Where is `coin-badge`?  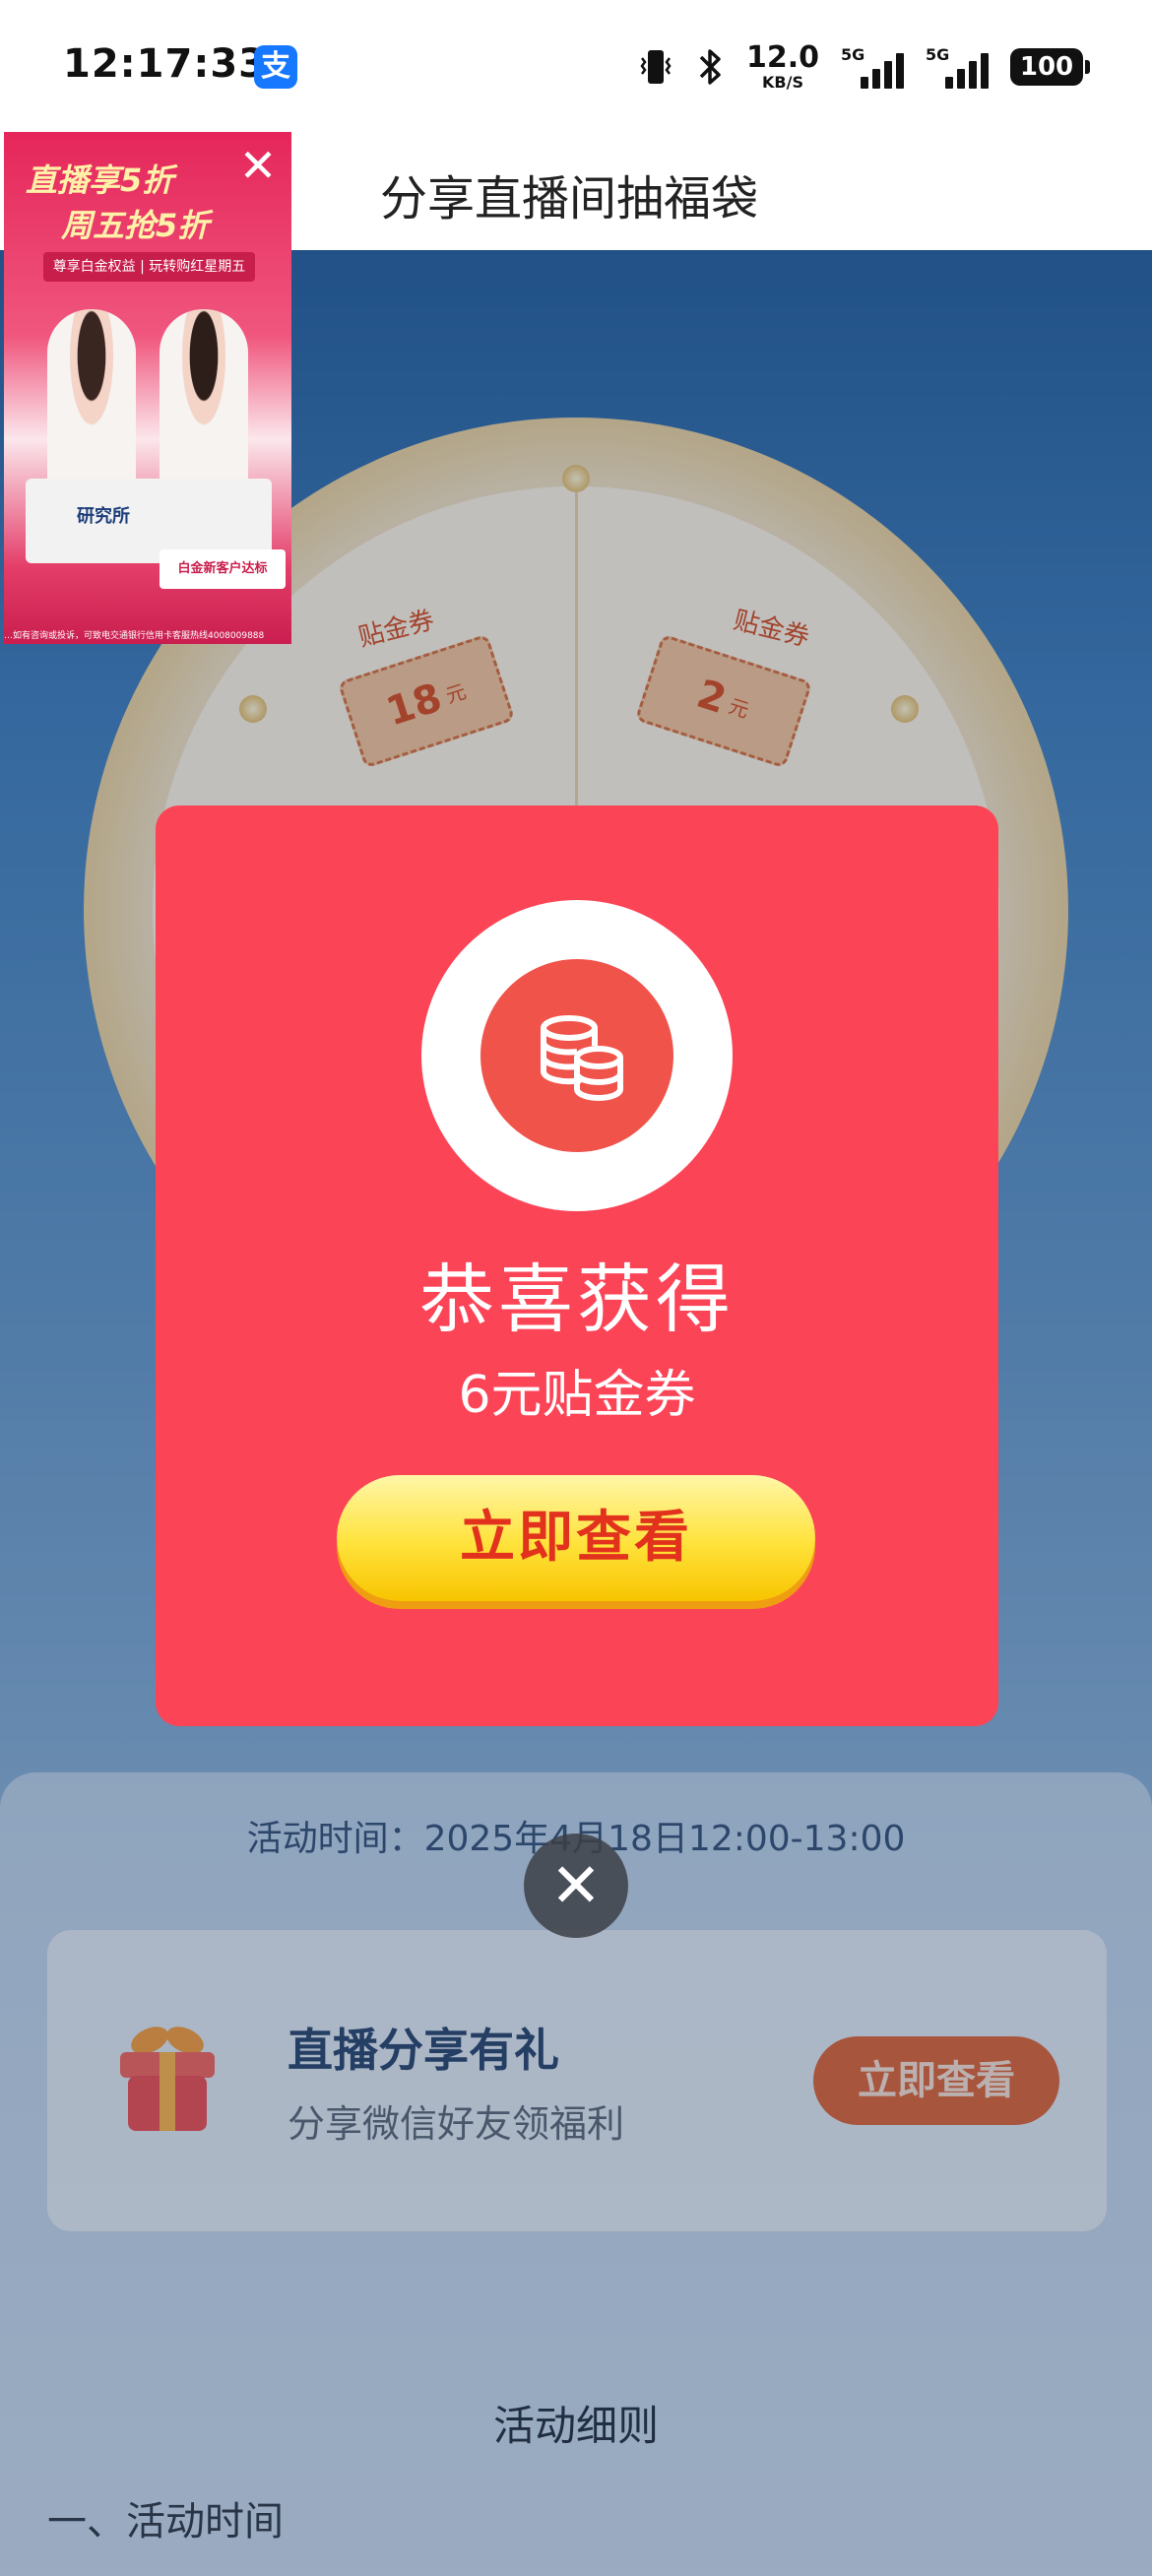
coin-badge is located at coordinates (577, 1055).